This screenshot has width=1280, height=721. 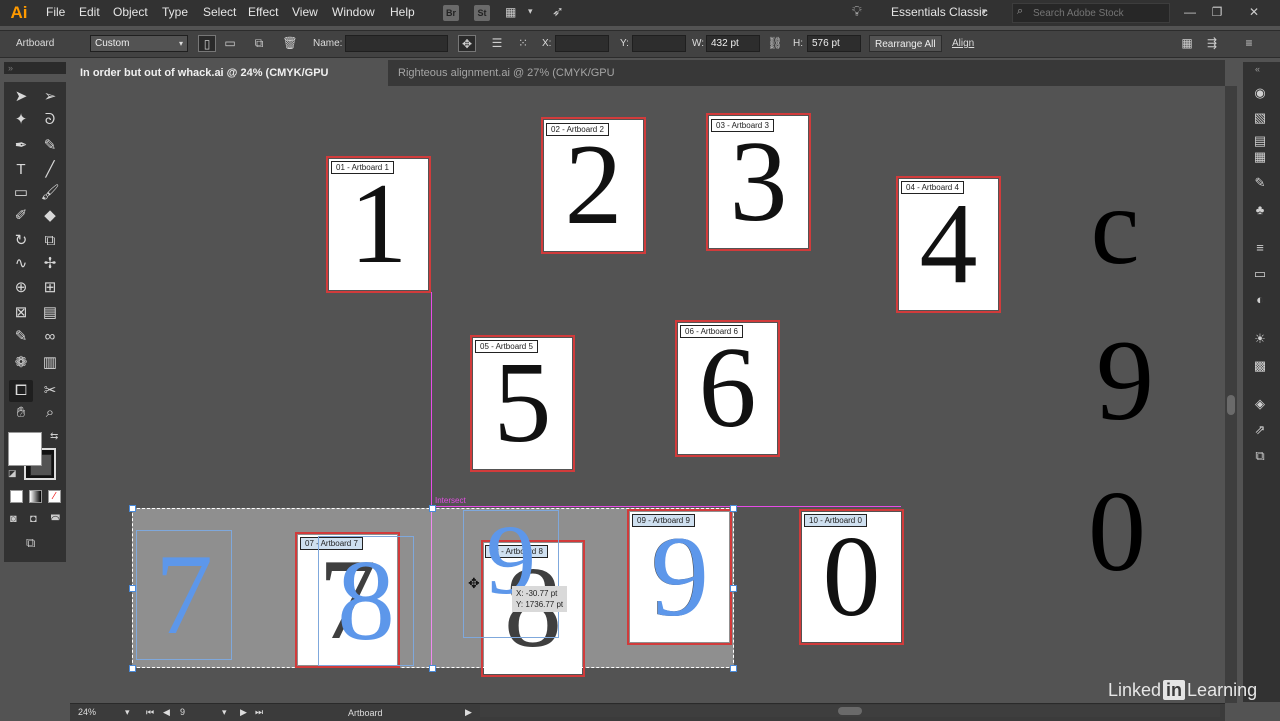 I want to click on direct-selection-tool-icon: ➢, so click(x=50, y=97).